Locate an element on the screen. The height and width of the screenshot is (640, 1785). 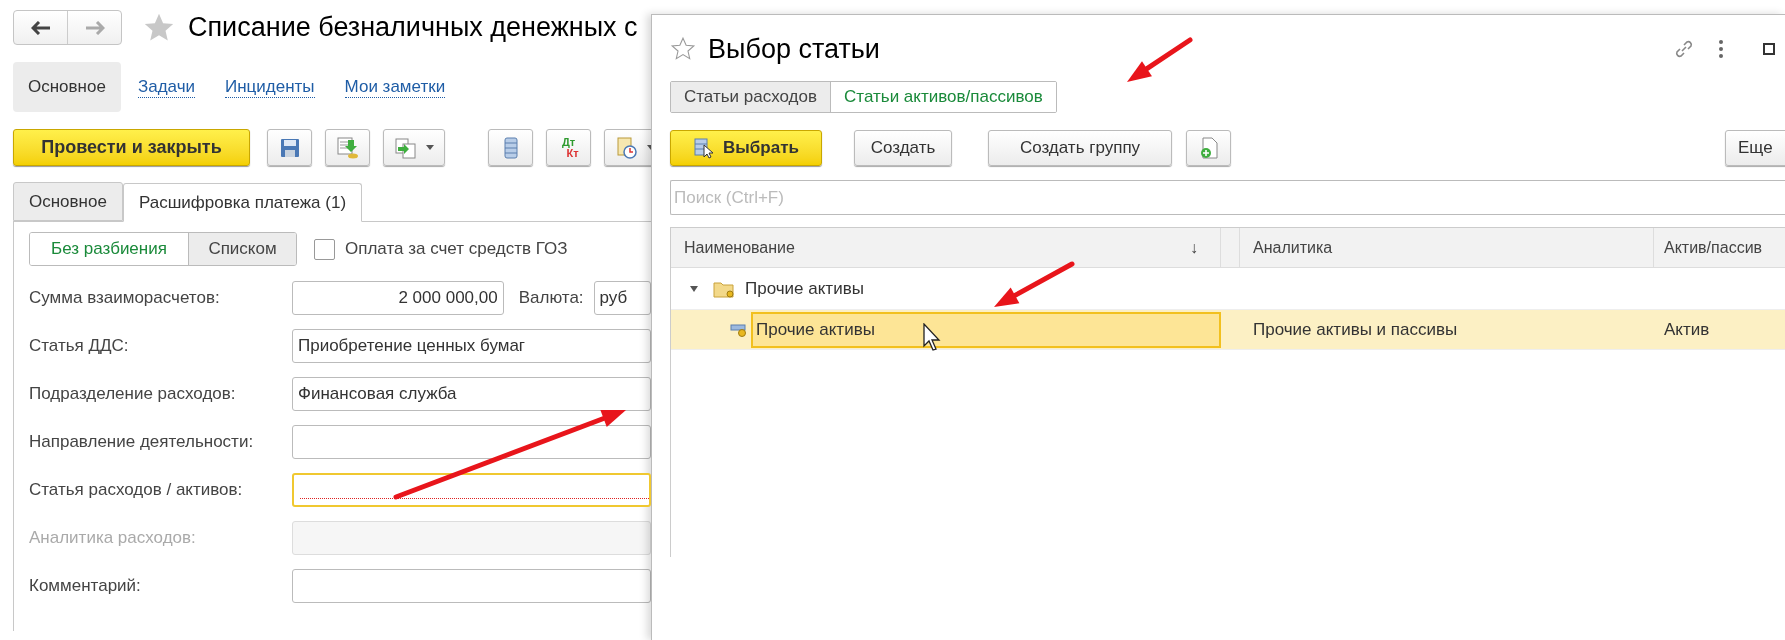
field-label: Подразделение расходов: is located at coordinates (133, 394).